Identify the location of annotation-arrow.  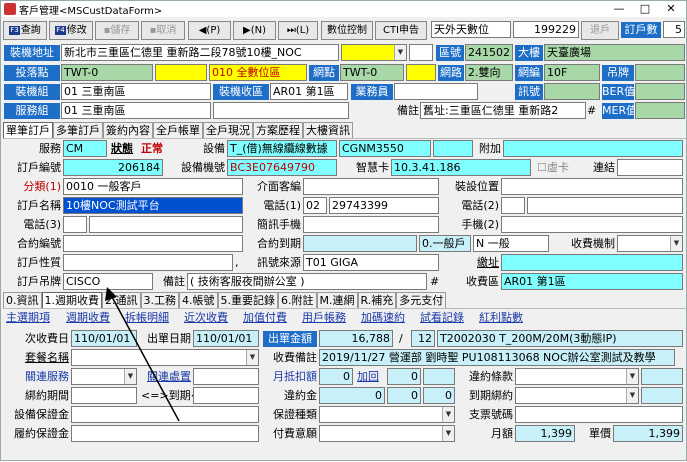
(142, 354).